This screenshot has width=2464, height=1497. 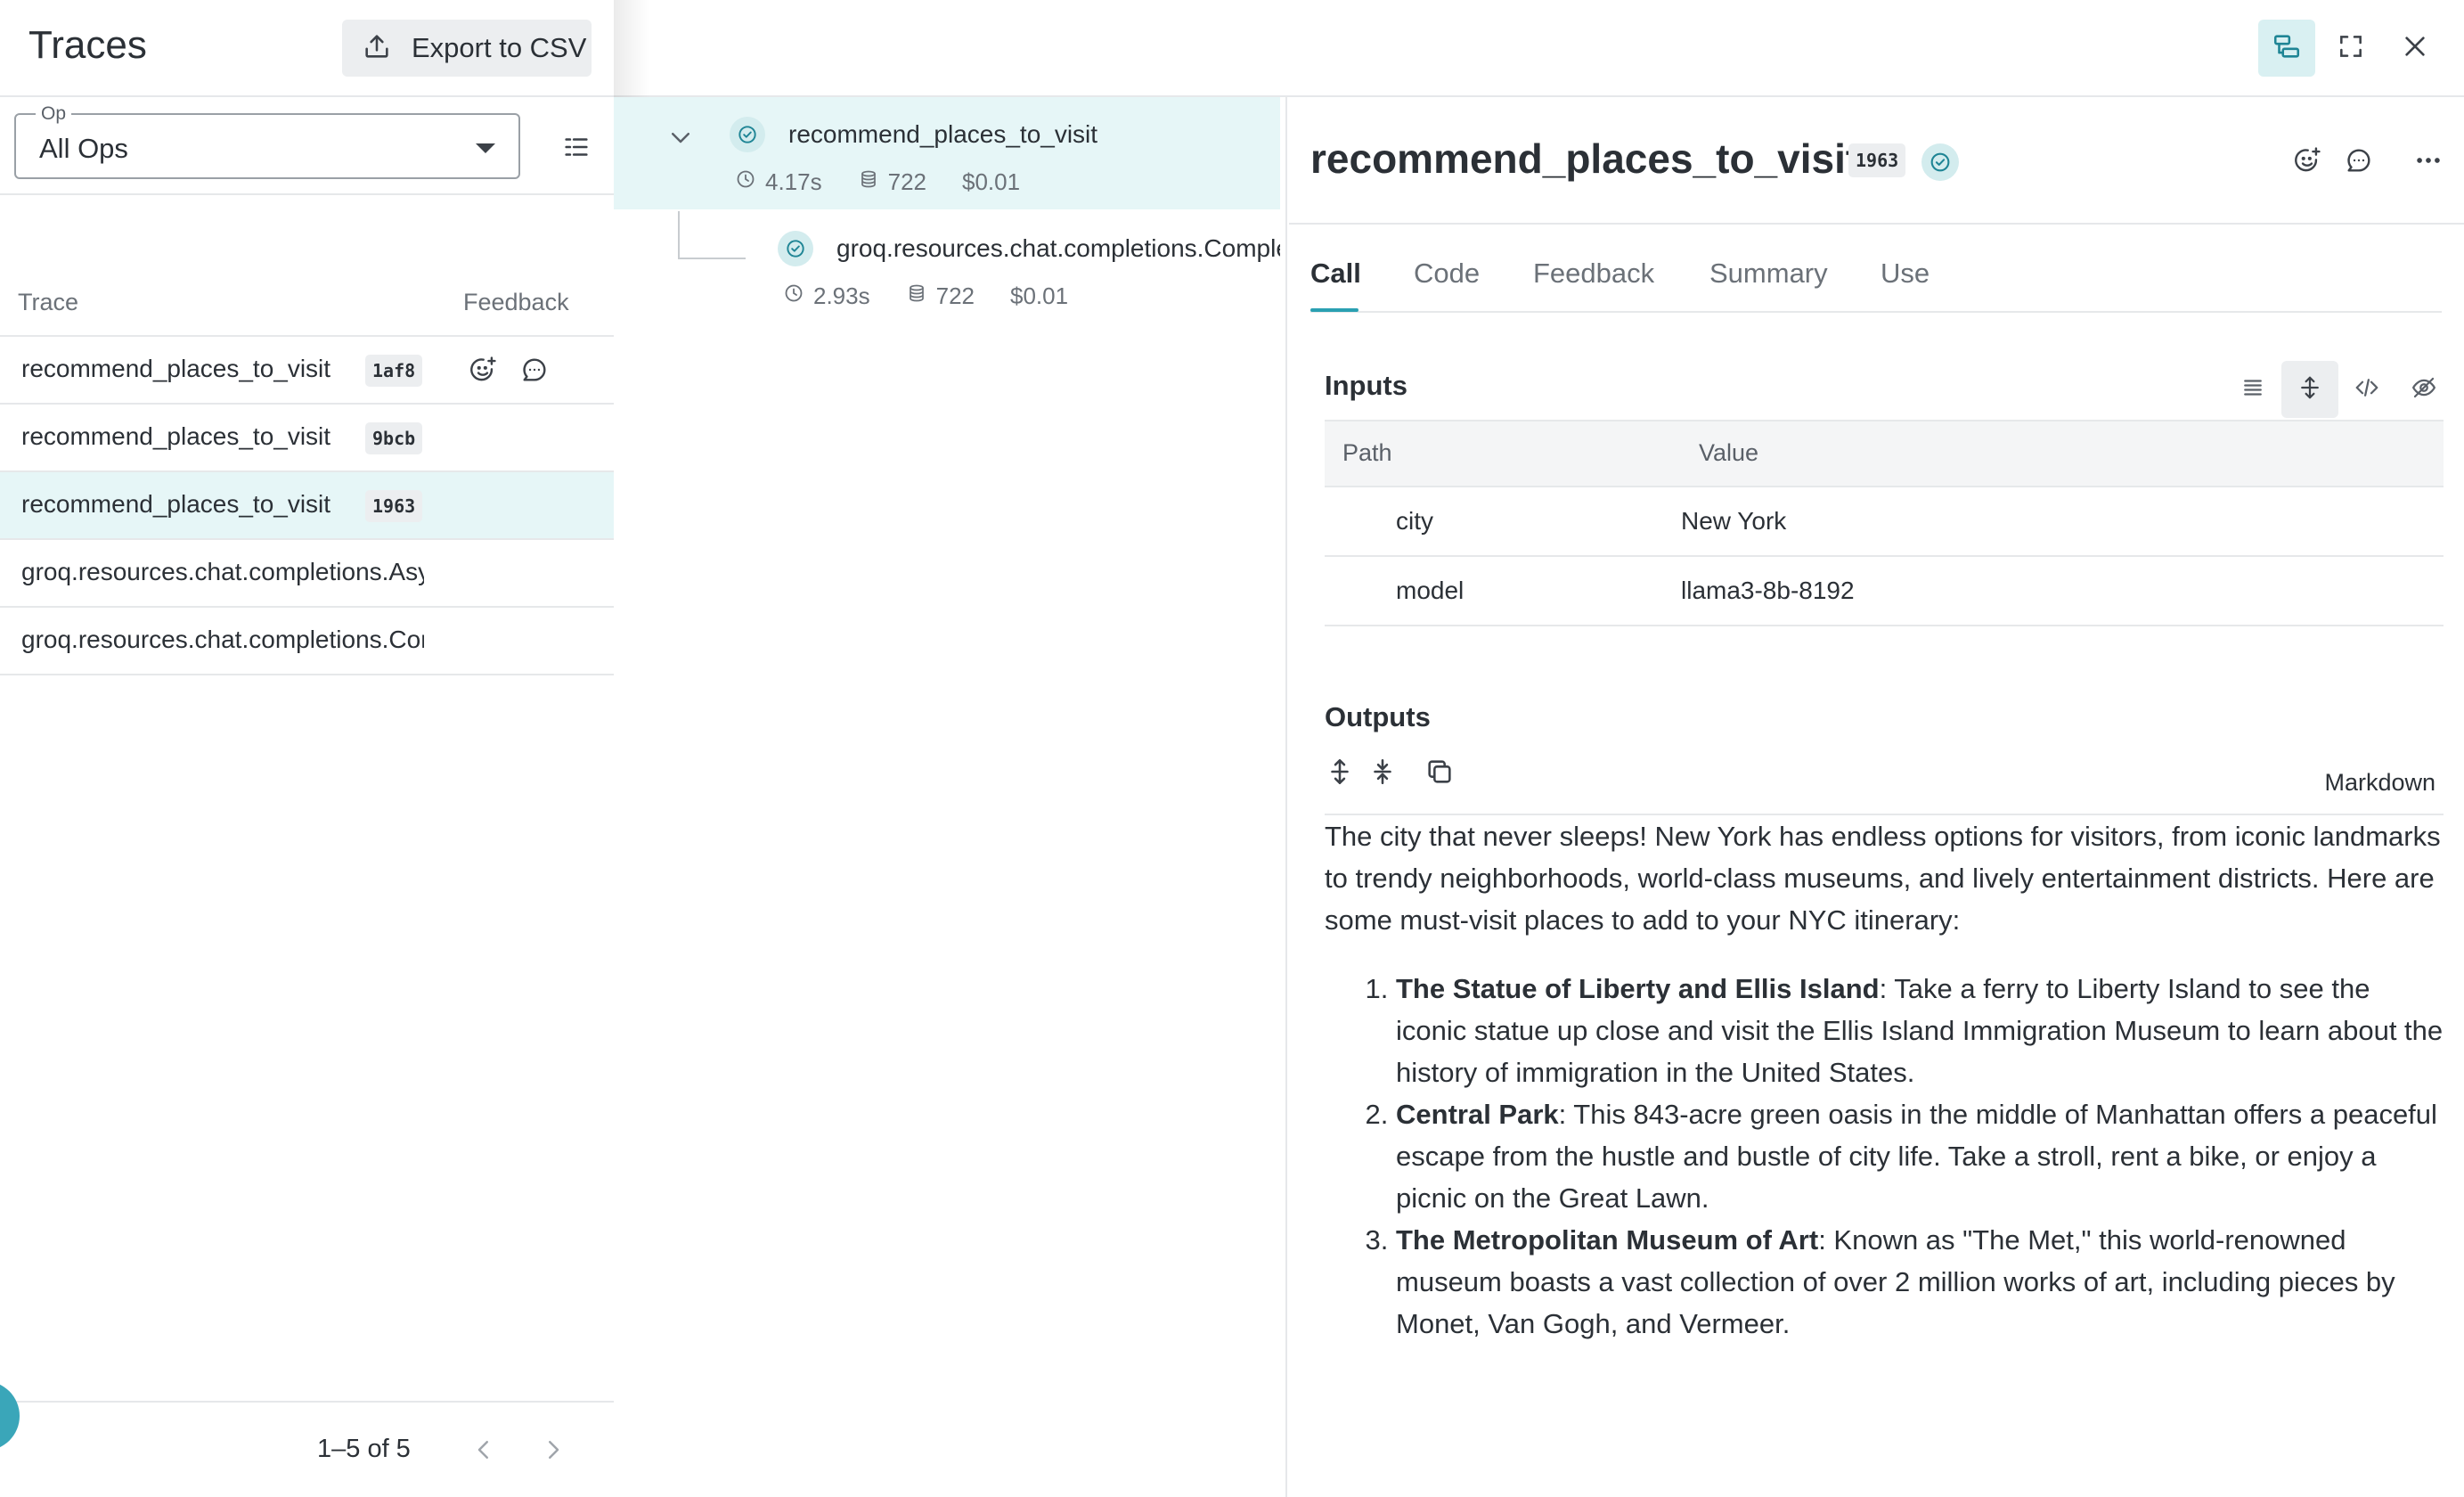 I want to click on traces-header: Traces Export to CSV, so click(x=307, y=49).